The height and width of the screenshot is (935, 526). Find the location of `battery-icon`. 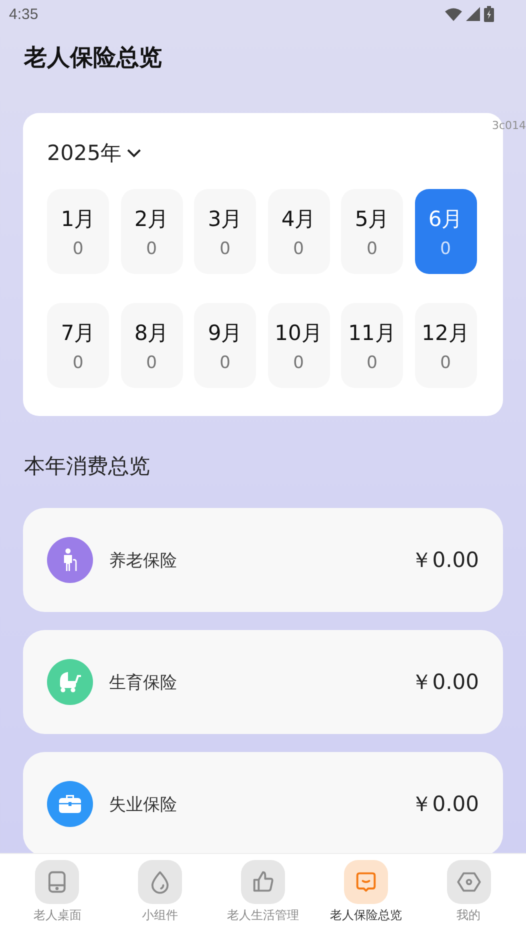

battery-icon is located at coordinates (489, 14).